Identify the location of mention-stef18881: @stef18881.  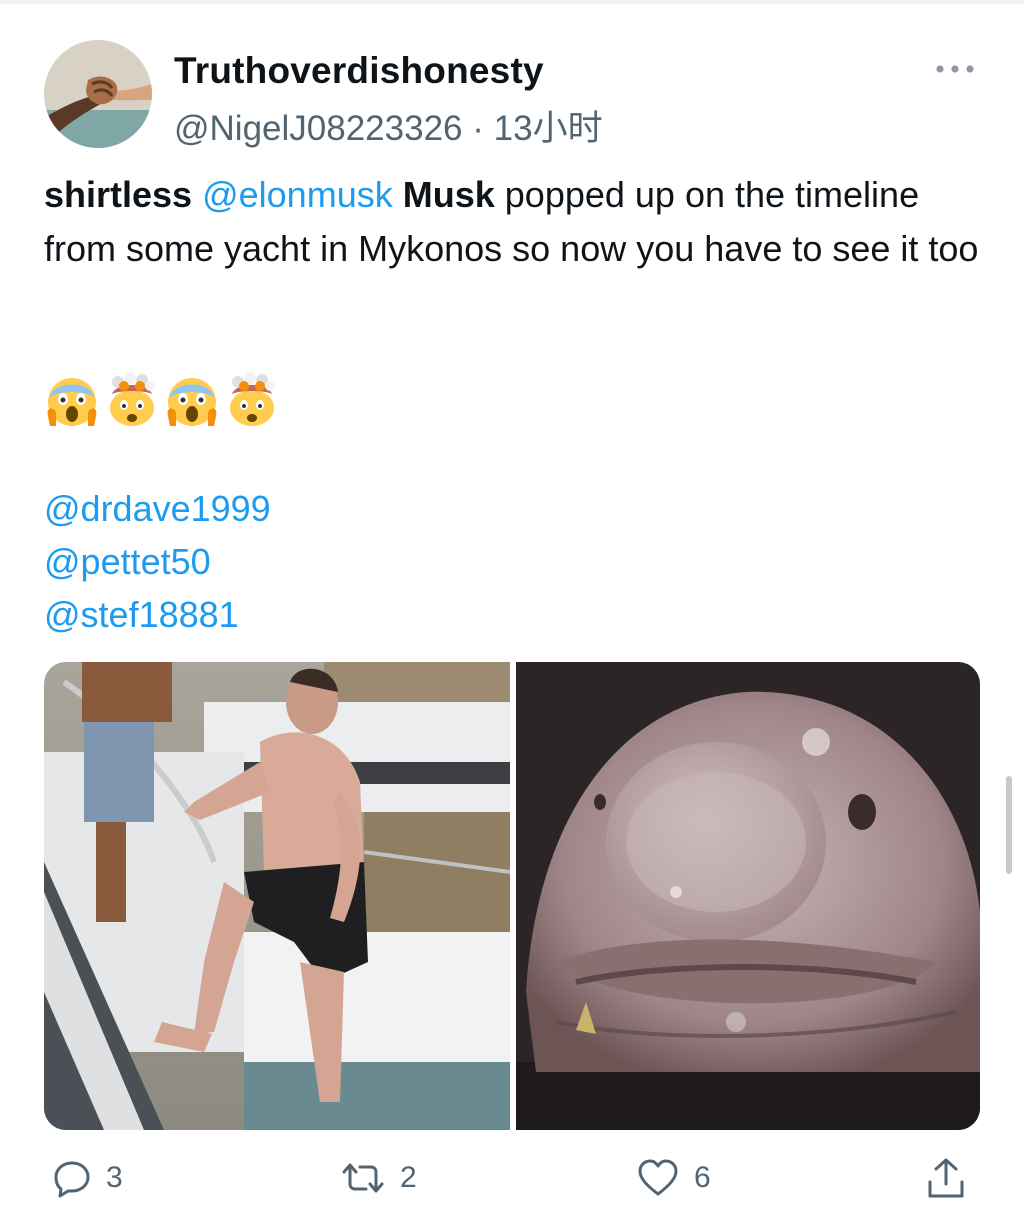
(157, 614).